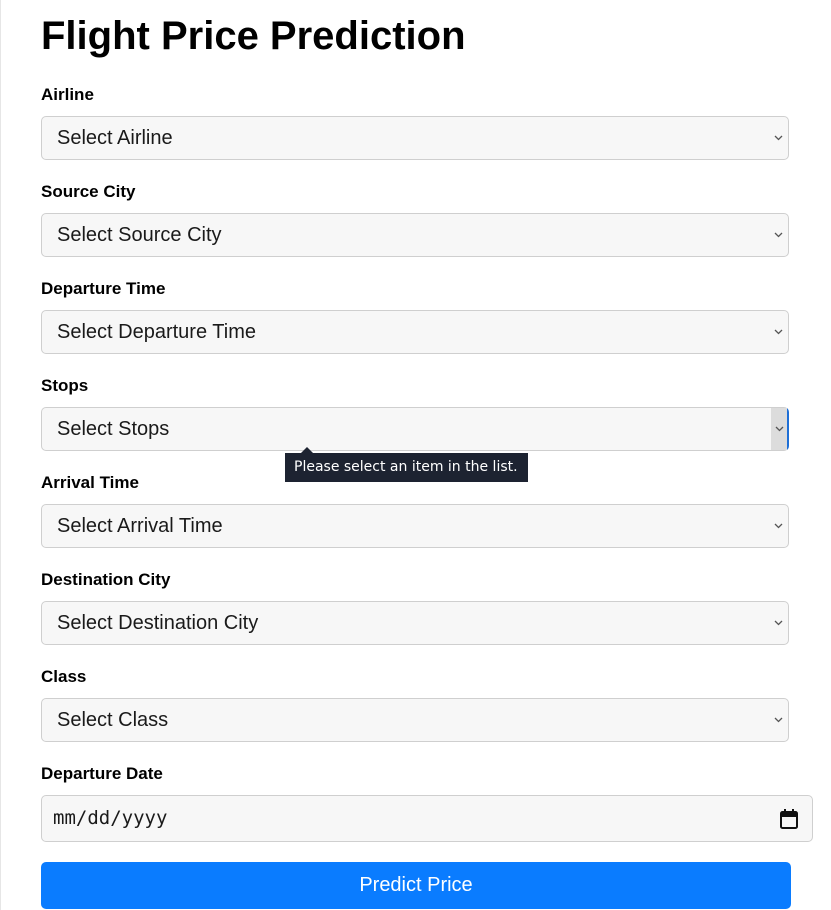 The height and width of the screenshot is (910, 831). Describe the element at coordinates (113, 720) in the screenshot. I see `class-select-value: Select Class` at that location.